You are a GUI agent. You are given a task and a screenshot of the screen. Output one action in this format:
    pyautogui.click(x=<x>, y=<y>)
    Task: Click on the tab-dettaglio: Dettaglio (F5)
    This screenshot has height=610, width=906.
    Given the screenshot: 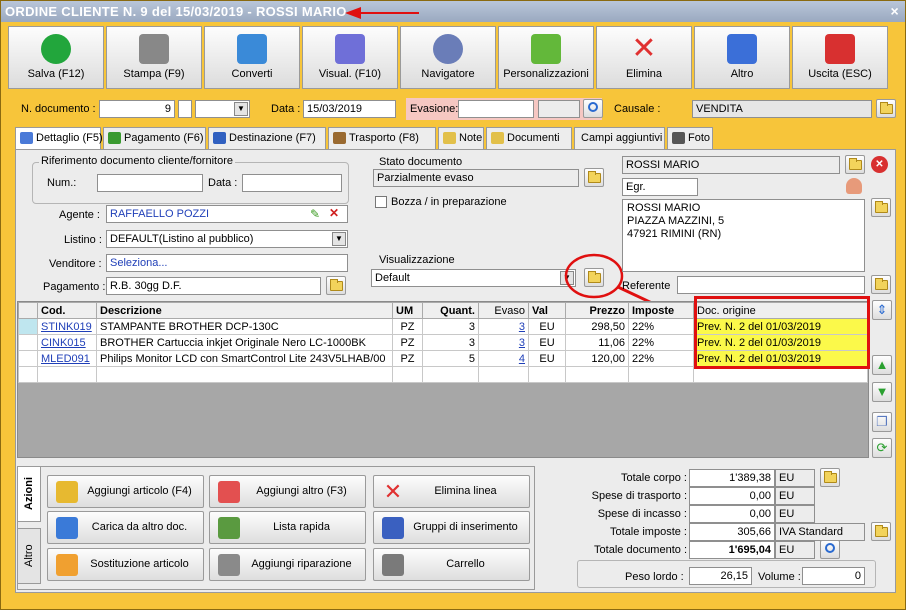 What is the action you would take?
    pyautogui.click(x=59, y=138)
    